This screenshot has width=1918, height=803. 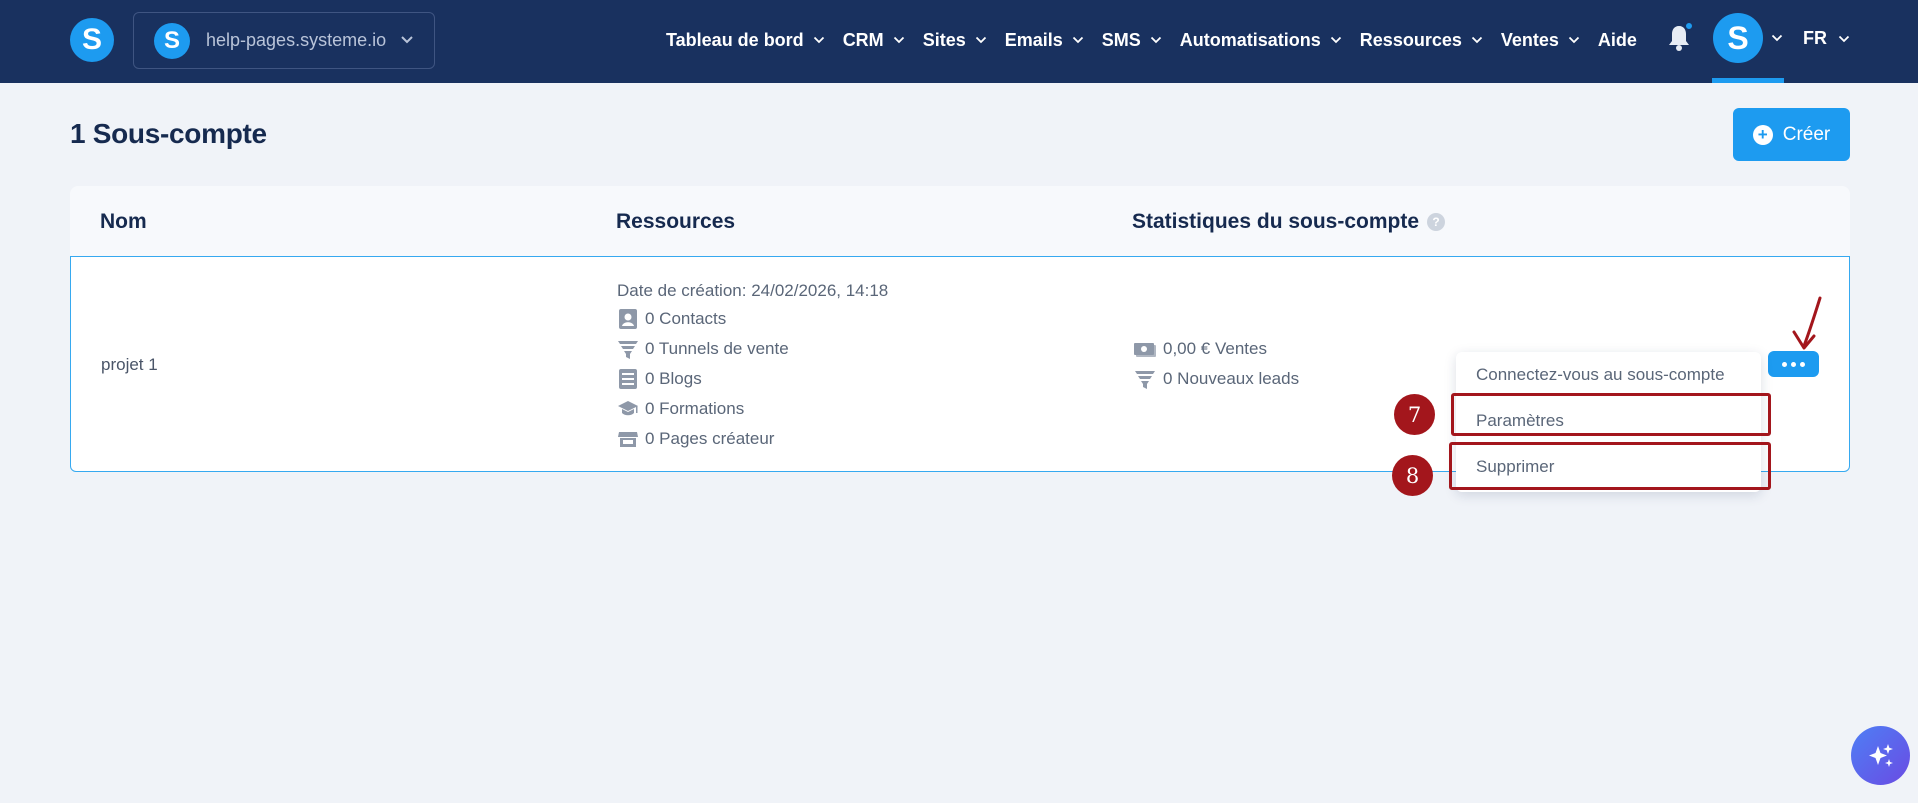 I want to click on annotation-arrow-icon, so click(x=1807, y=323).